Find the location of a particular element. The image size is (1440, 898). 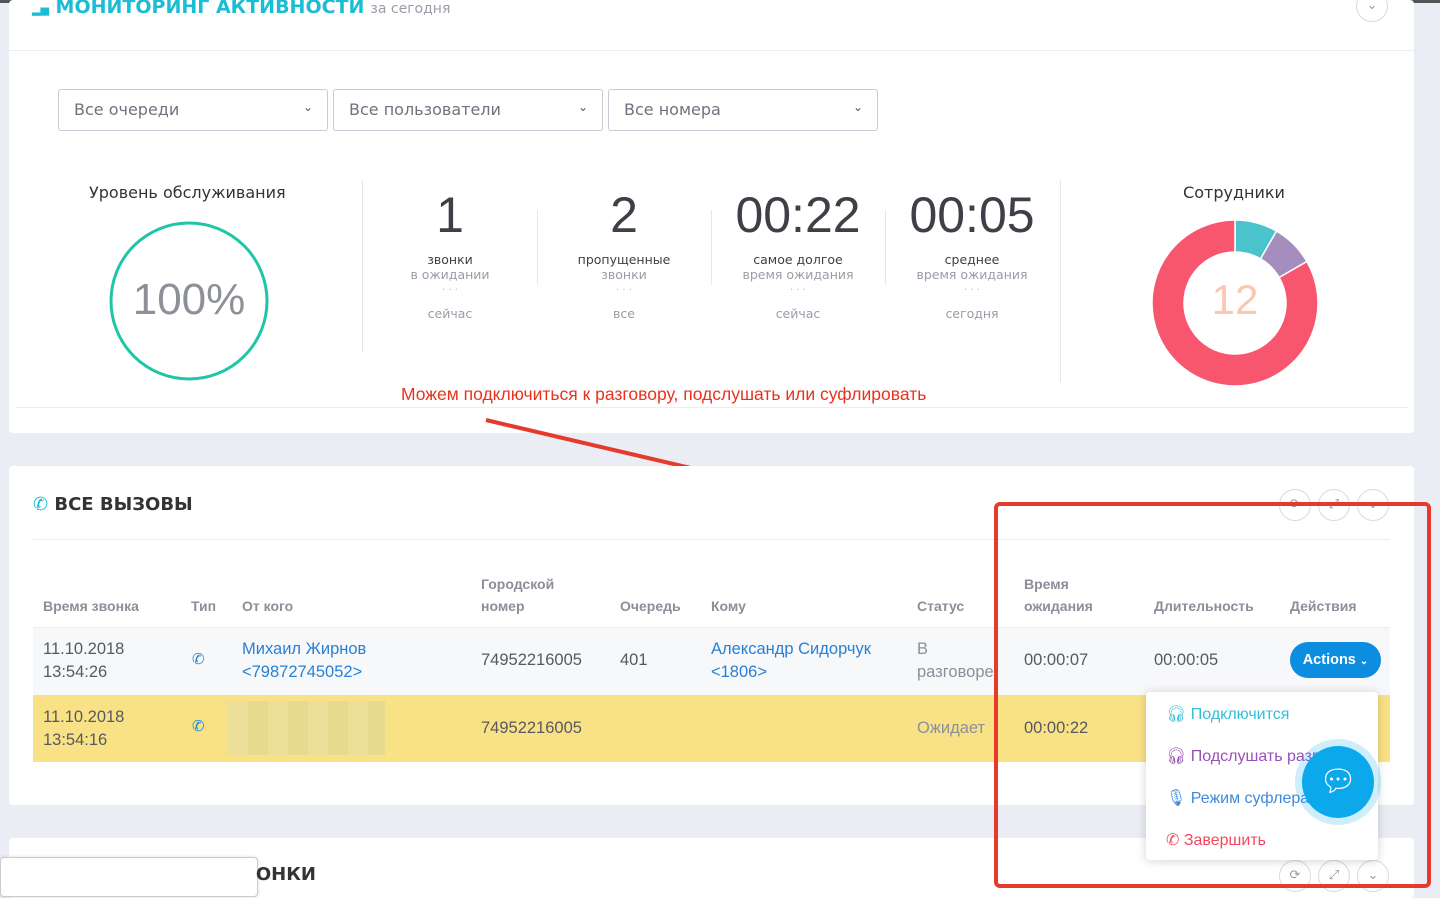

column-header: Кому is located at coordinates (728, 606).